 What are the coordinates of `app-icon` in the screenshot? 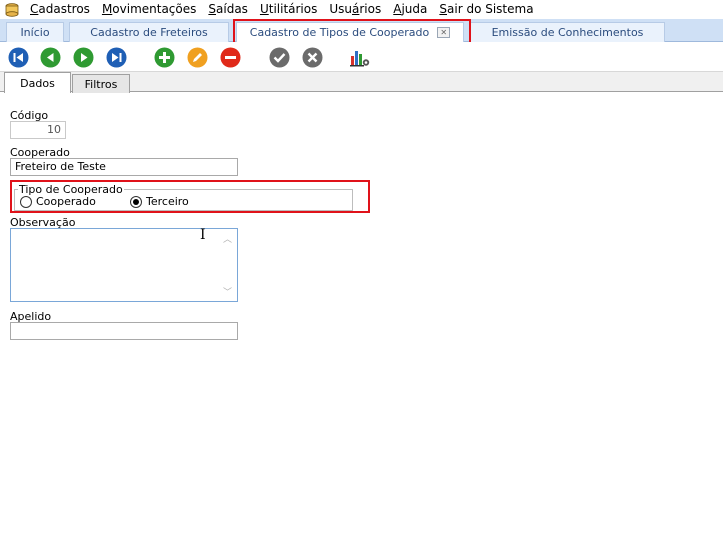 It's located at (12, 9).